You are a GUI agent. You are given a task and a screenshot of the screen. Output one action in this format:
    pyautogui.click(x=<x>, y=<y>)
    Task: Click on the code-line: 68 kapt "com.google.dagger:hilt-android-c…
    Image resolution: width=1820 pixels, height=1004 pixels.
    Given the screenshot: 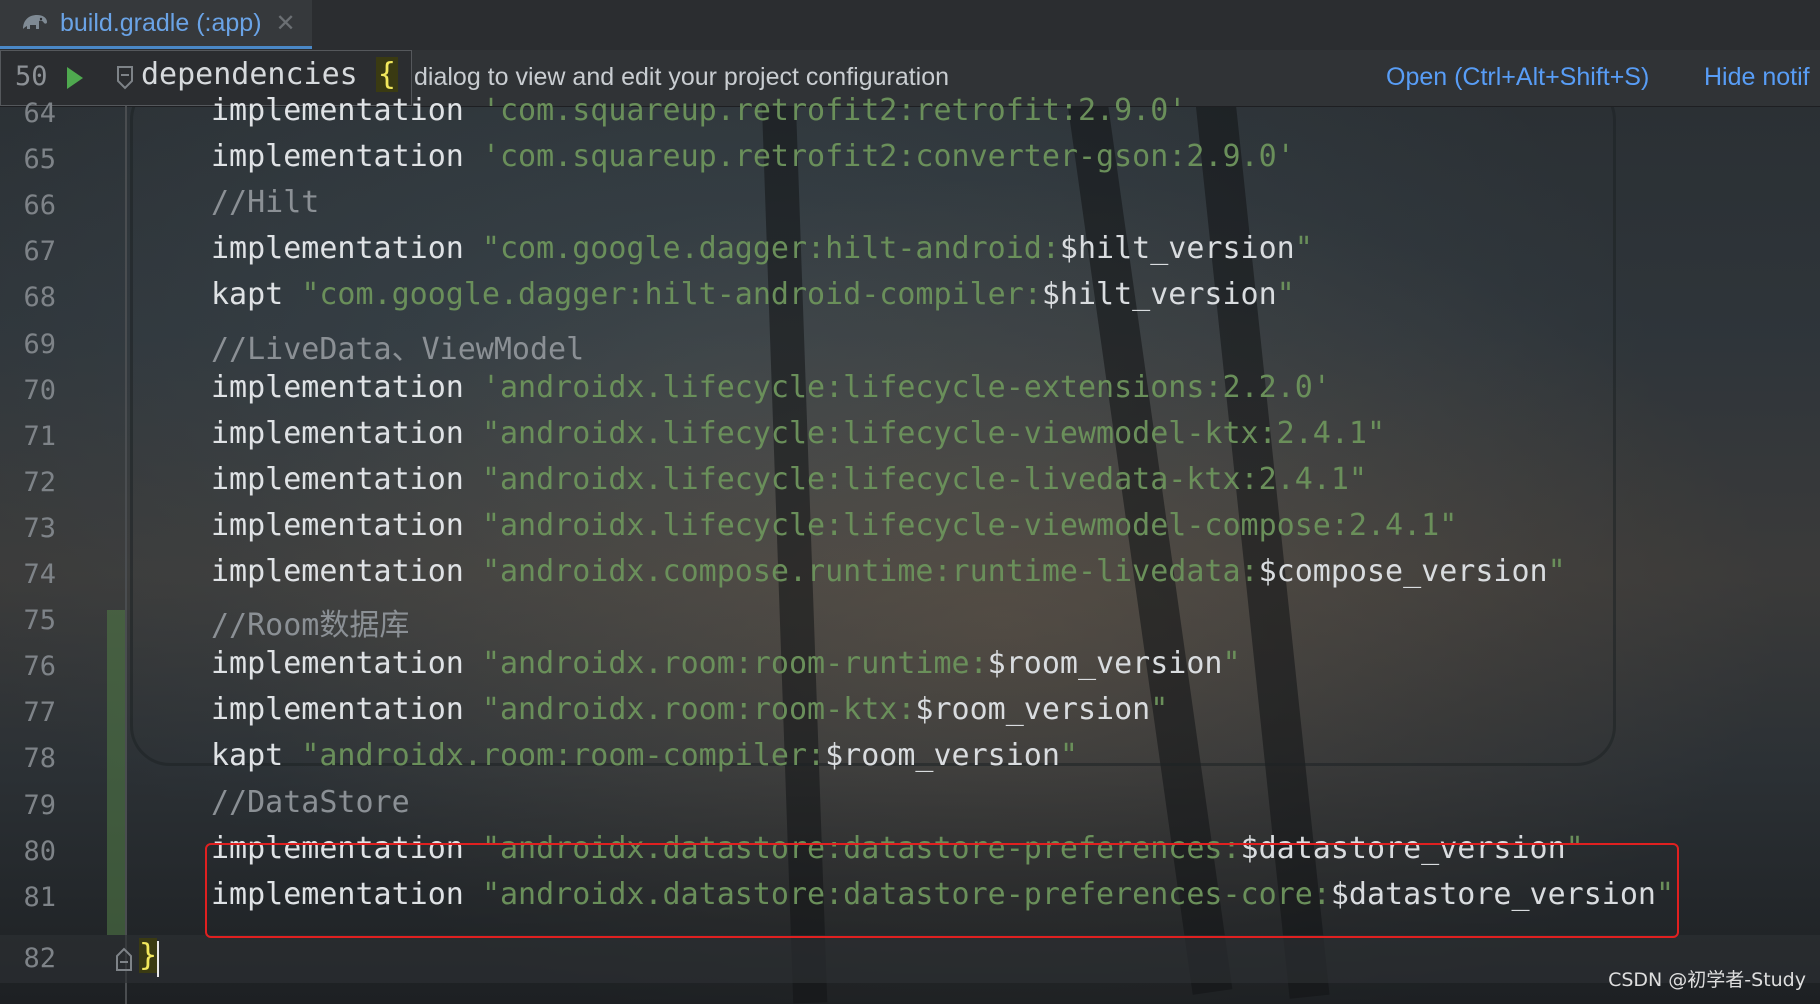 What is the action you would take?
    pyautogui.click(x=910, y=297)
    